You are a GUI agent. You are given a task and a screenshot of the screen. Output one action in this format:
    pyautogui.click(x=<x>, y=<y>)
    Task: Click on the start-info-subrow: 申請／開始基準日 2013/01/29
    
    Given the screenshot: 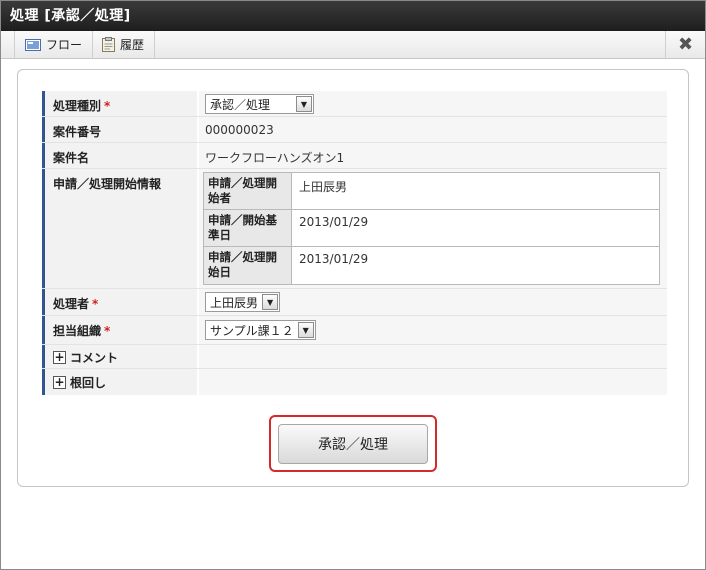 What is the action you would take?
    pyautogui.click(x=431, y=228)
    